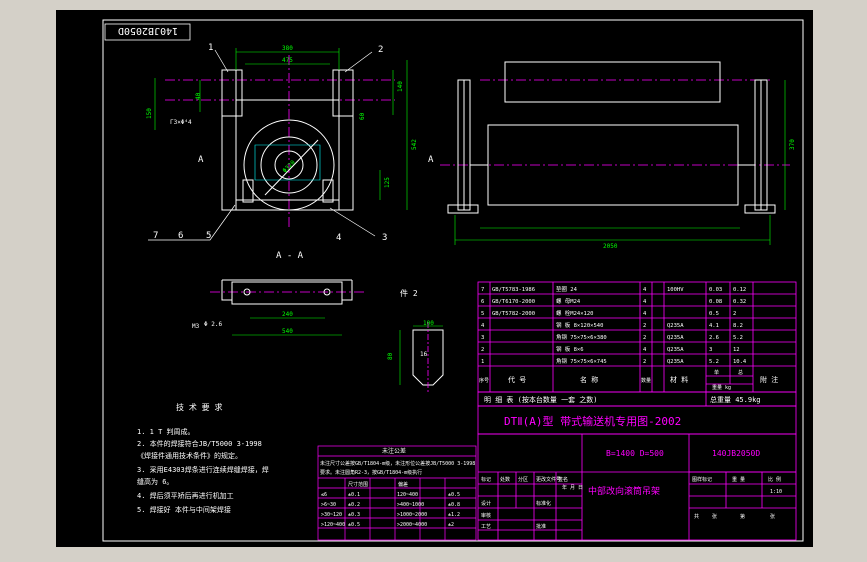  What do you see at coordinates (716, 372) in the screenshot?
I see `bom-header-cell: 单` at bounding box center [716, 372].